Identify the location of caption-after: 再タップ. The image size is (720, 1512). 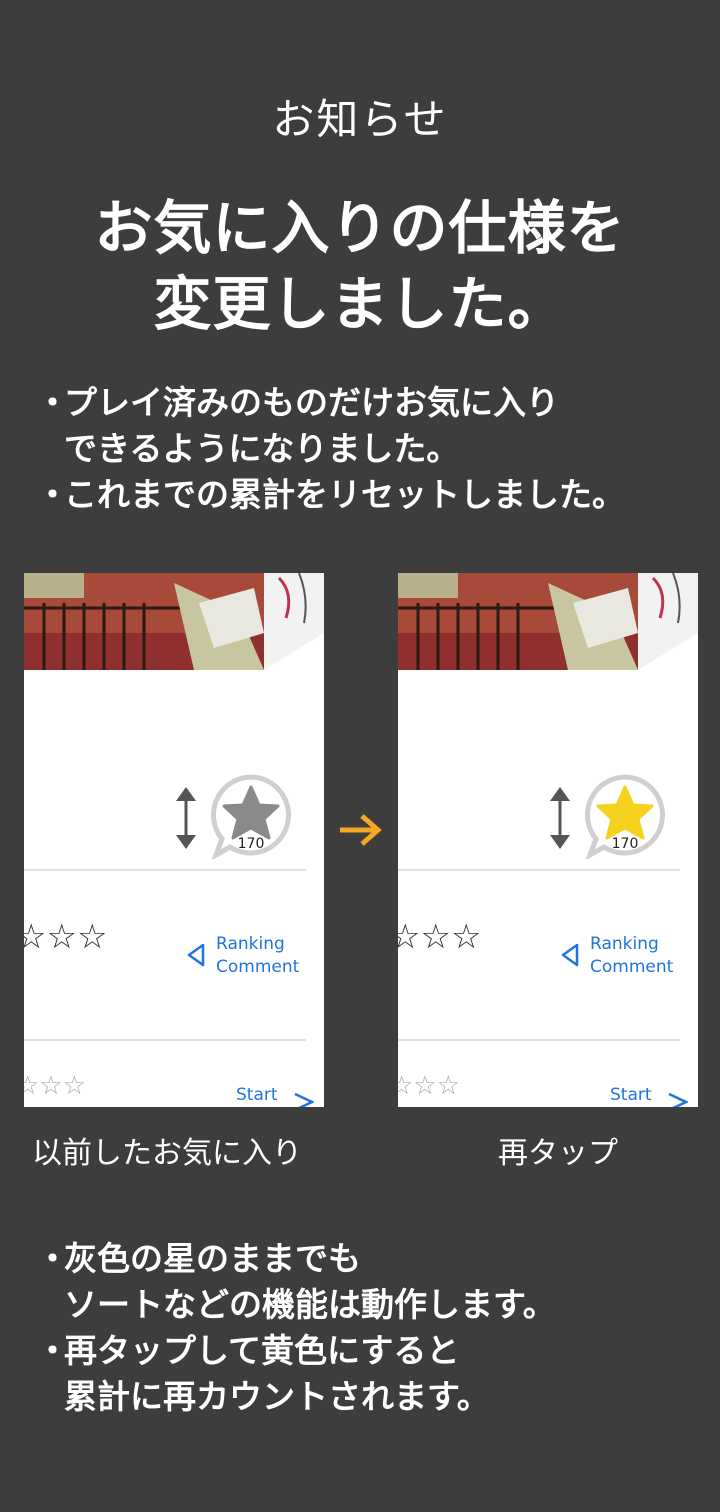
(558, 1153).